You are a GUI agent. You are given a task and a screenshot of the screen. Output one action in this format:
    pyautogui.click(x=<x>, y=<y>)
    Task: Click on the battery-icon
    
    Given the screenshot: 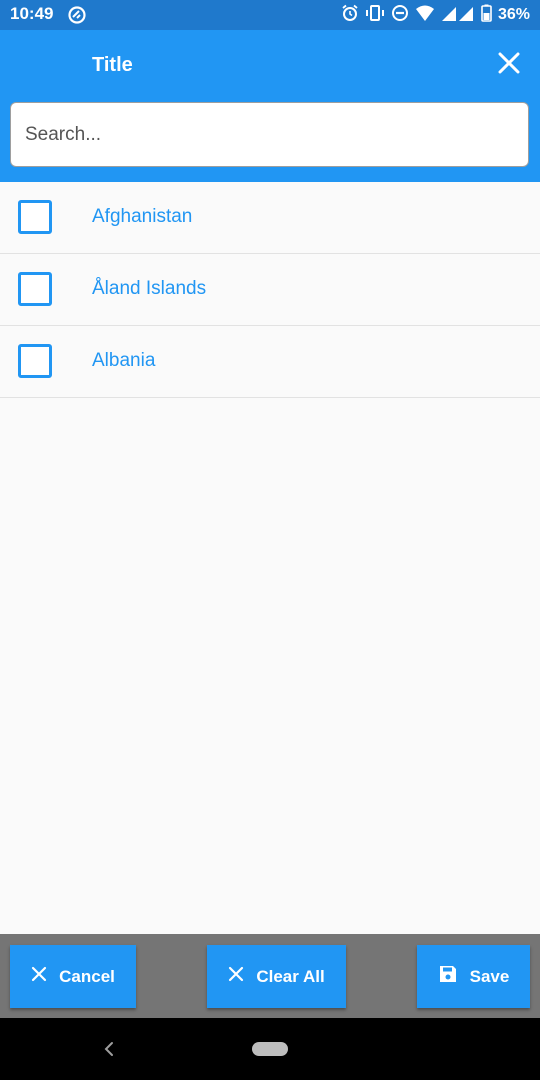 What is the action you would take?
    pyautogui.click(x=486, y=15)
    